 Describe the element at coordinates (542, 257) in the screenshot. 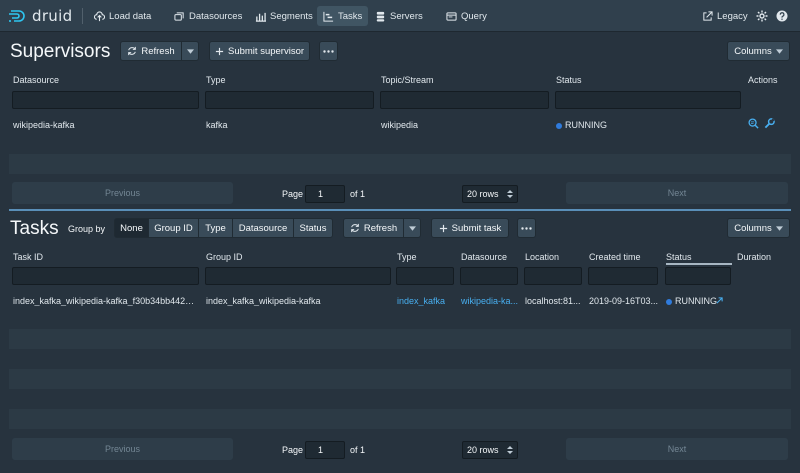

I see `col-location: Location` at that location.